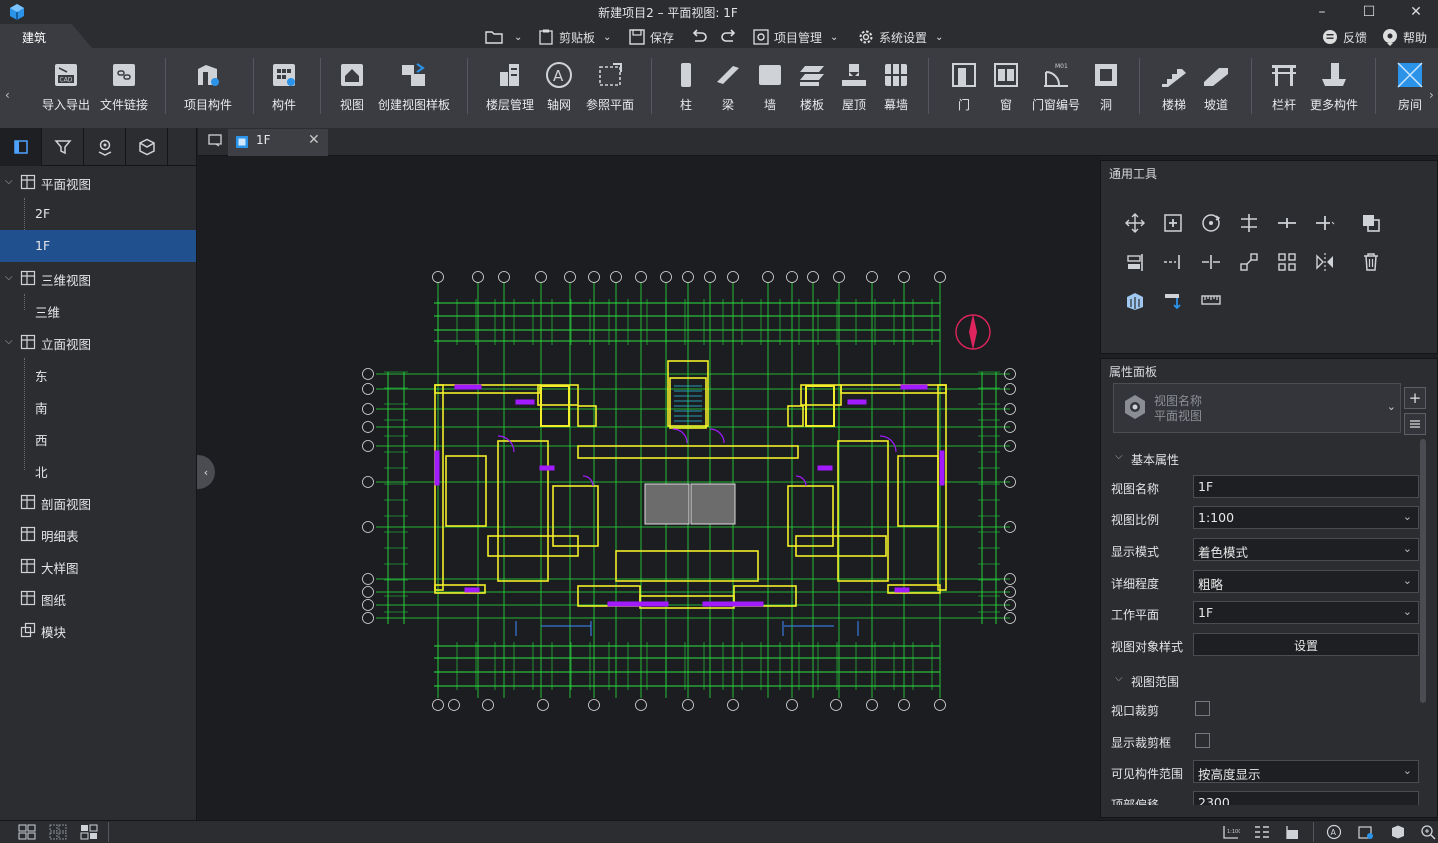 Image resolution: width=1438 pixels, height=843 pixels. I want to click on tree-plan-2f: 2F, so click(98, 214).